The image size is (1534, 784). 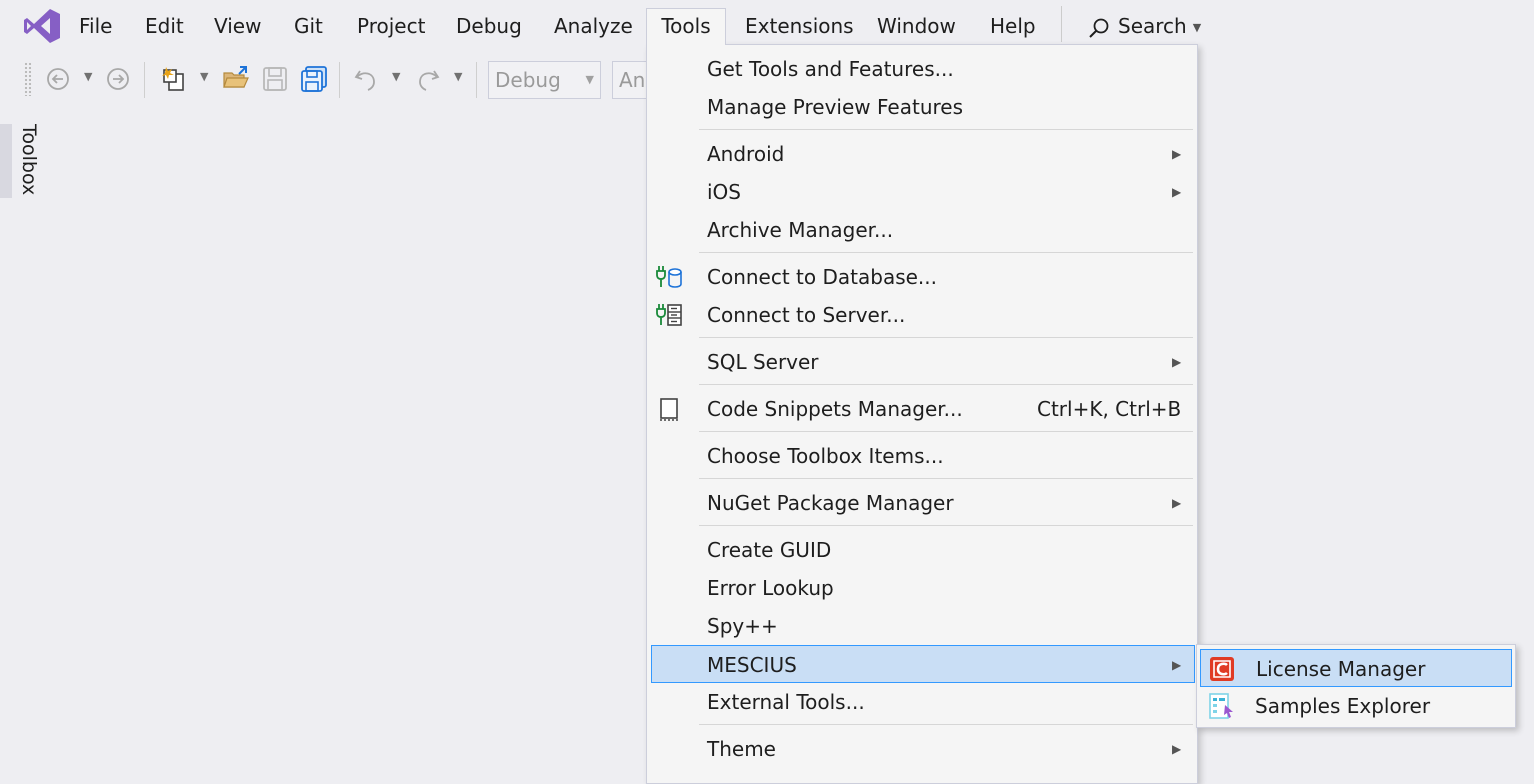 What do you see at coordinates (724, 192) in the screenshot?
I see `menu-item-label: iOS` at bounding box center [724, 192].